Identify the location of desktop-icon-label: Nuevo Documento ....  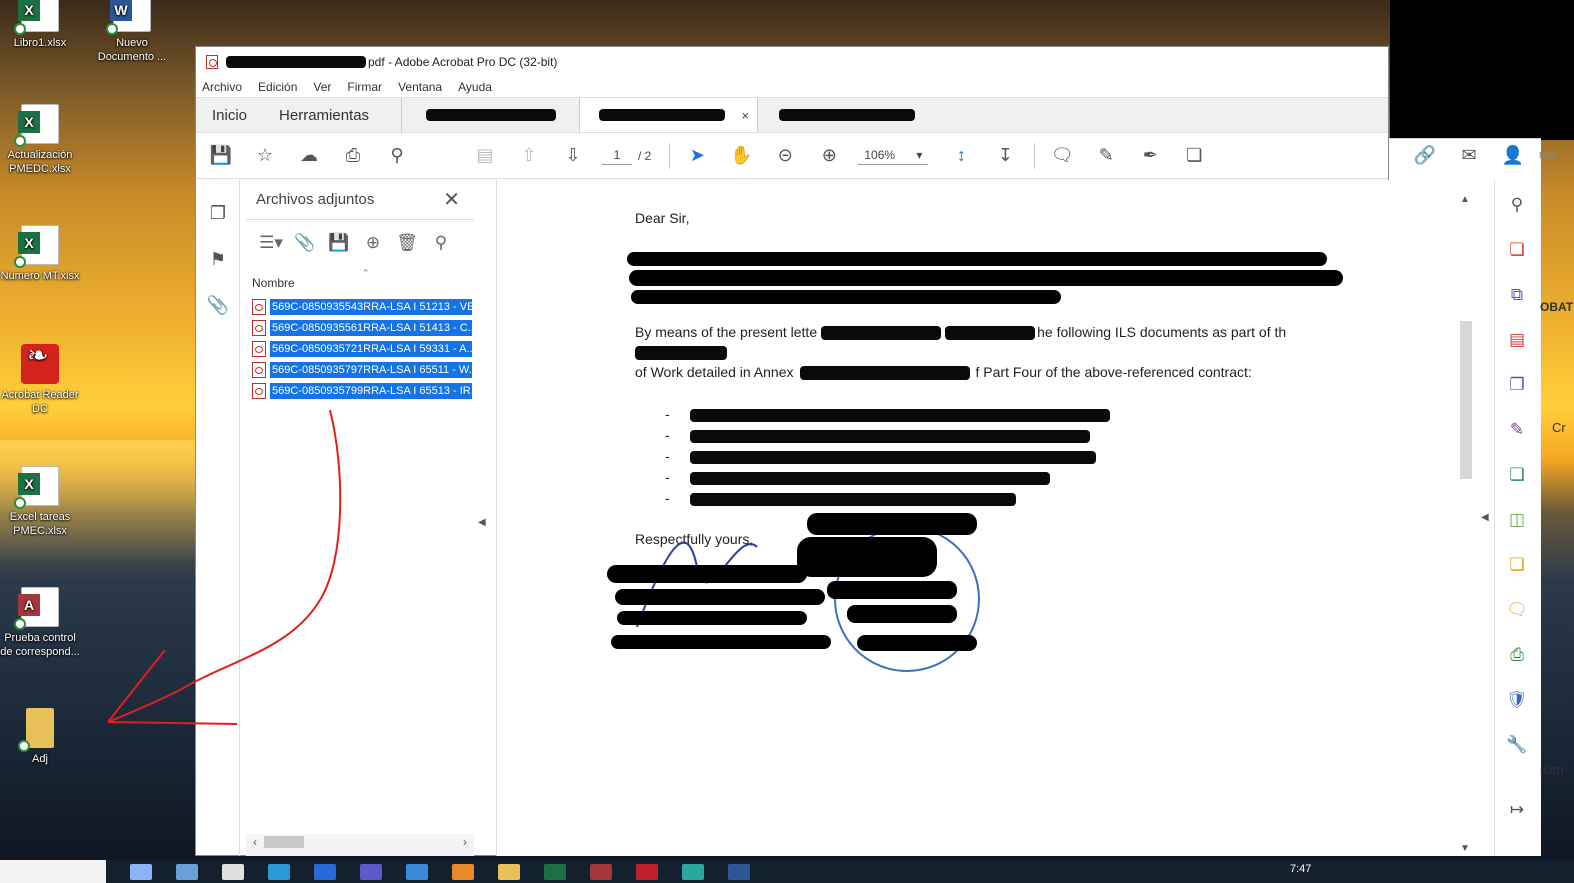
(132, 50).